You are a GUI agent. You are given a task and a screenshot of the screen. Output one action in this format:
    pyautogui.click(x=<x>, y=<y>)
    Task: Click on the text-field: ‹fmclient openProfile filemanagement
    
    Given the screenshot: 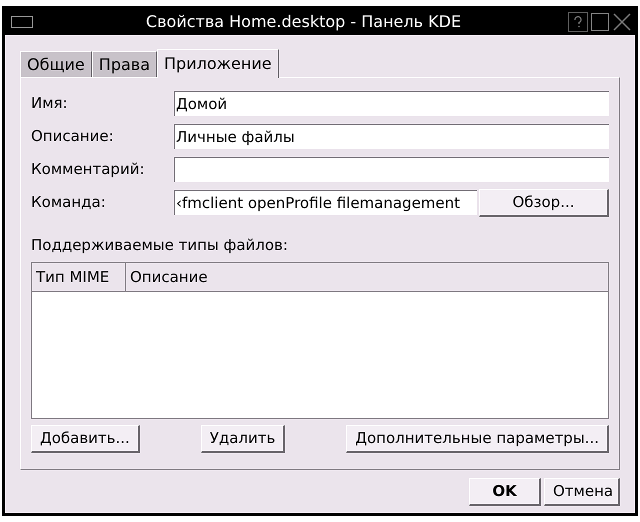 What is the action you would take?
    pyautogui.click(x=325, y=202)
    